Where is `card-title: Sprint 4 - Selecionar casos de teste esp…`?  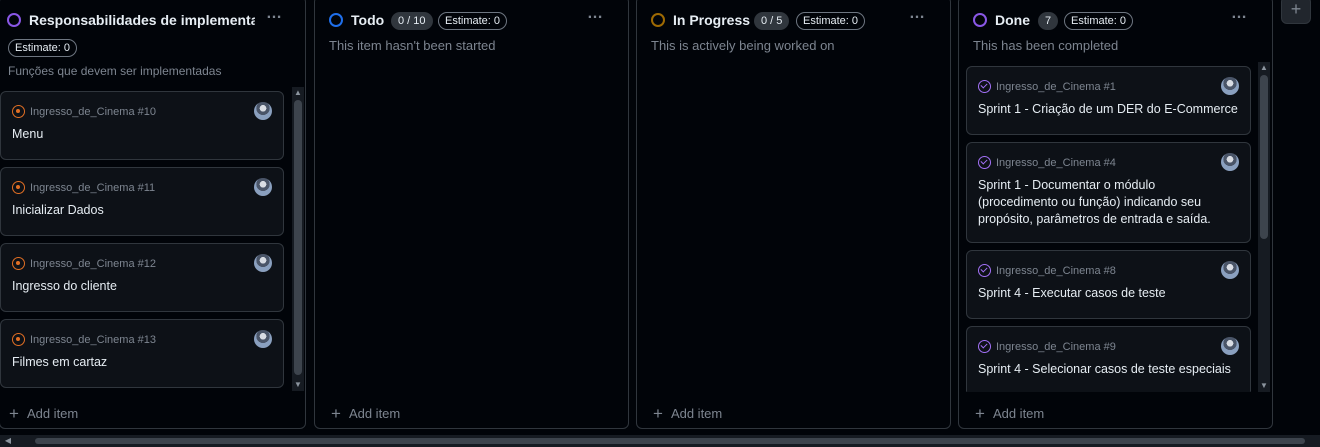
card-title: Sprint 4 - Selecionar casos de teste esp… is located at coordinates (1108, 369).